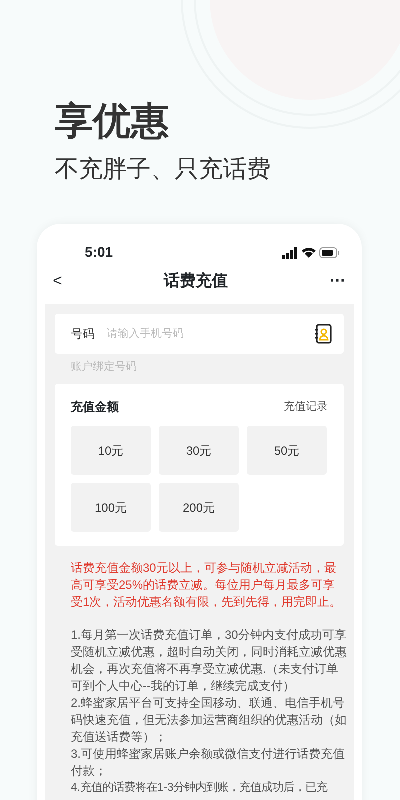 Image resolution: width=400 pixels, height=800 pixels. What do you see at coordinates (200, 788) in the screenshot?
I see `note-item: 4.充值的话费将在1-3分钟内到账，充值成功后，已充` at bounding box center [200, 788].